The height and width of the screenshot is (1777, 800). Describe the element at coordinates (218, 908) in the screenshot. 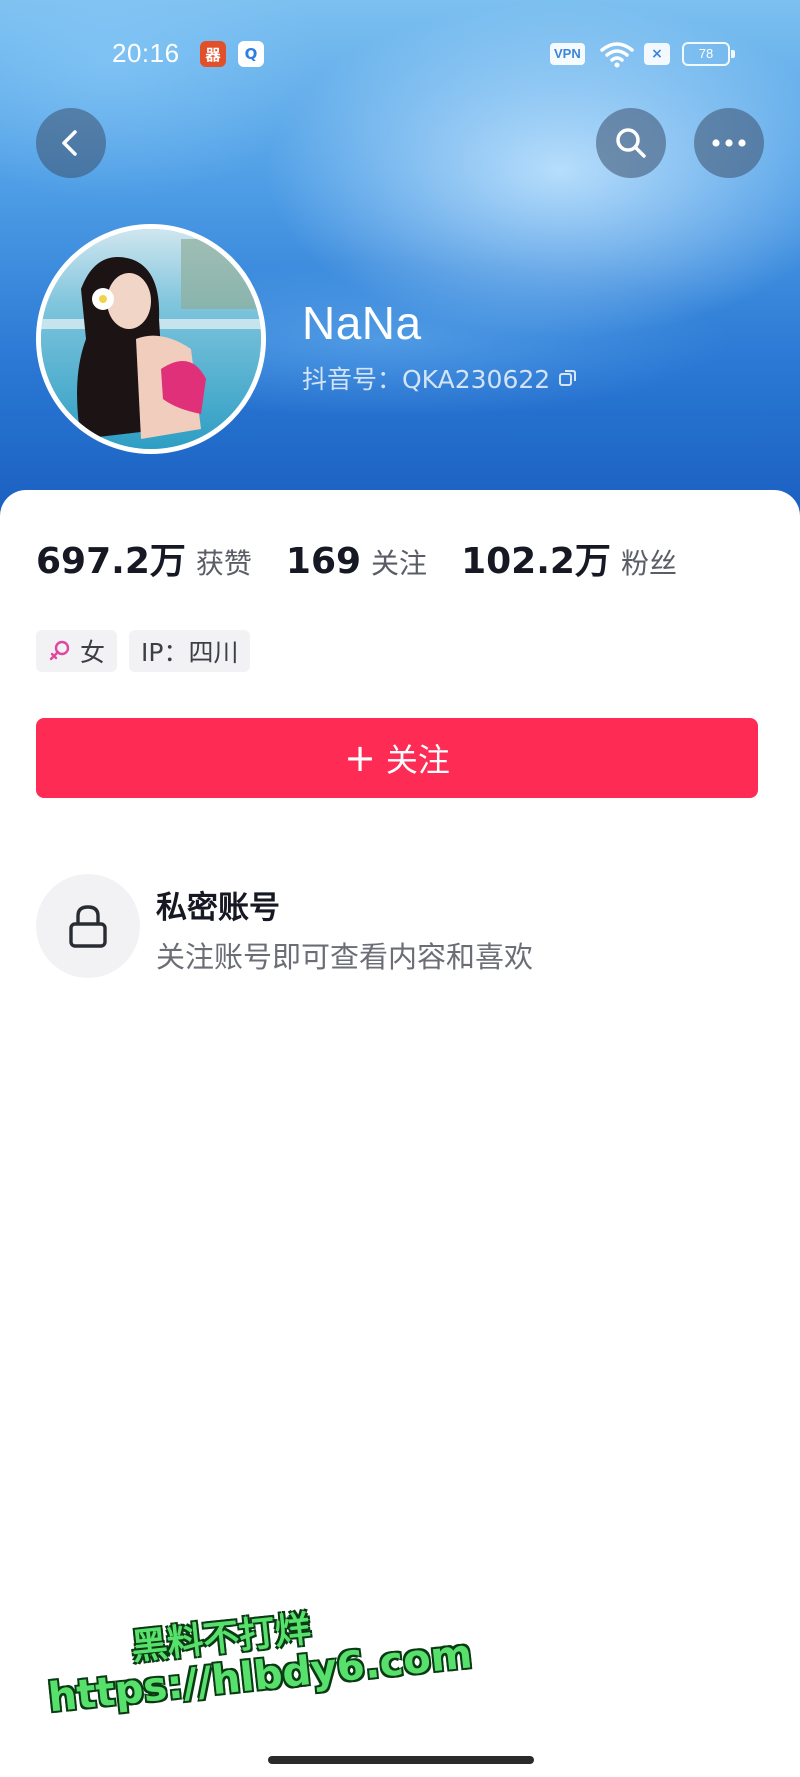

I see `private-account-title: 私密账号` at that location.